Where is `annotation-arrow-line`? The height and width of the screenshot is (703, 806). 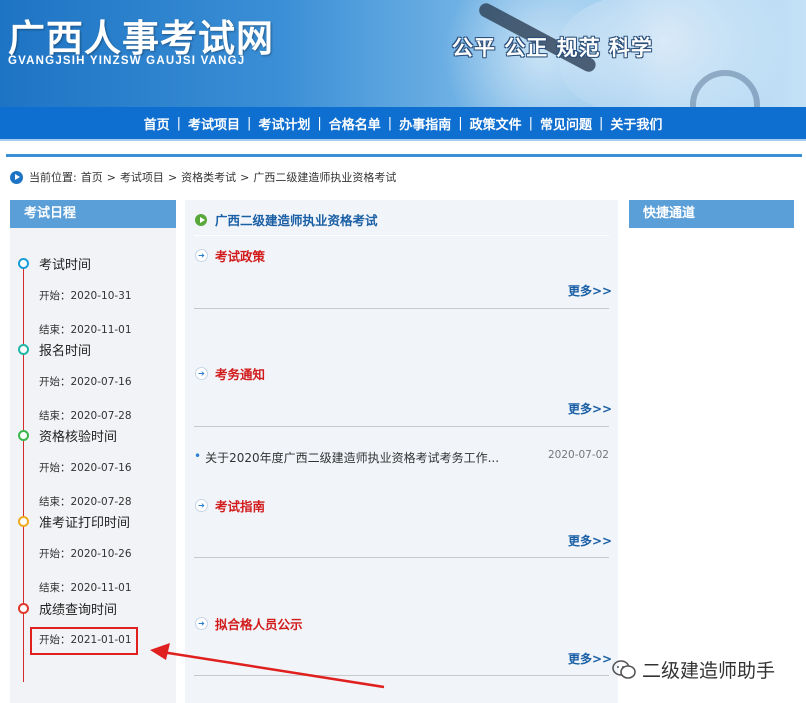 annotation-arrow-line is located at coordinates (273, 669).